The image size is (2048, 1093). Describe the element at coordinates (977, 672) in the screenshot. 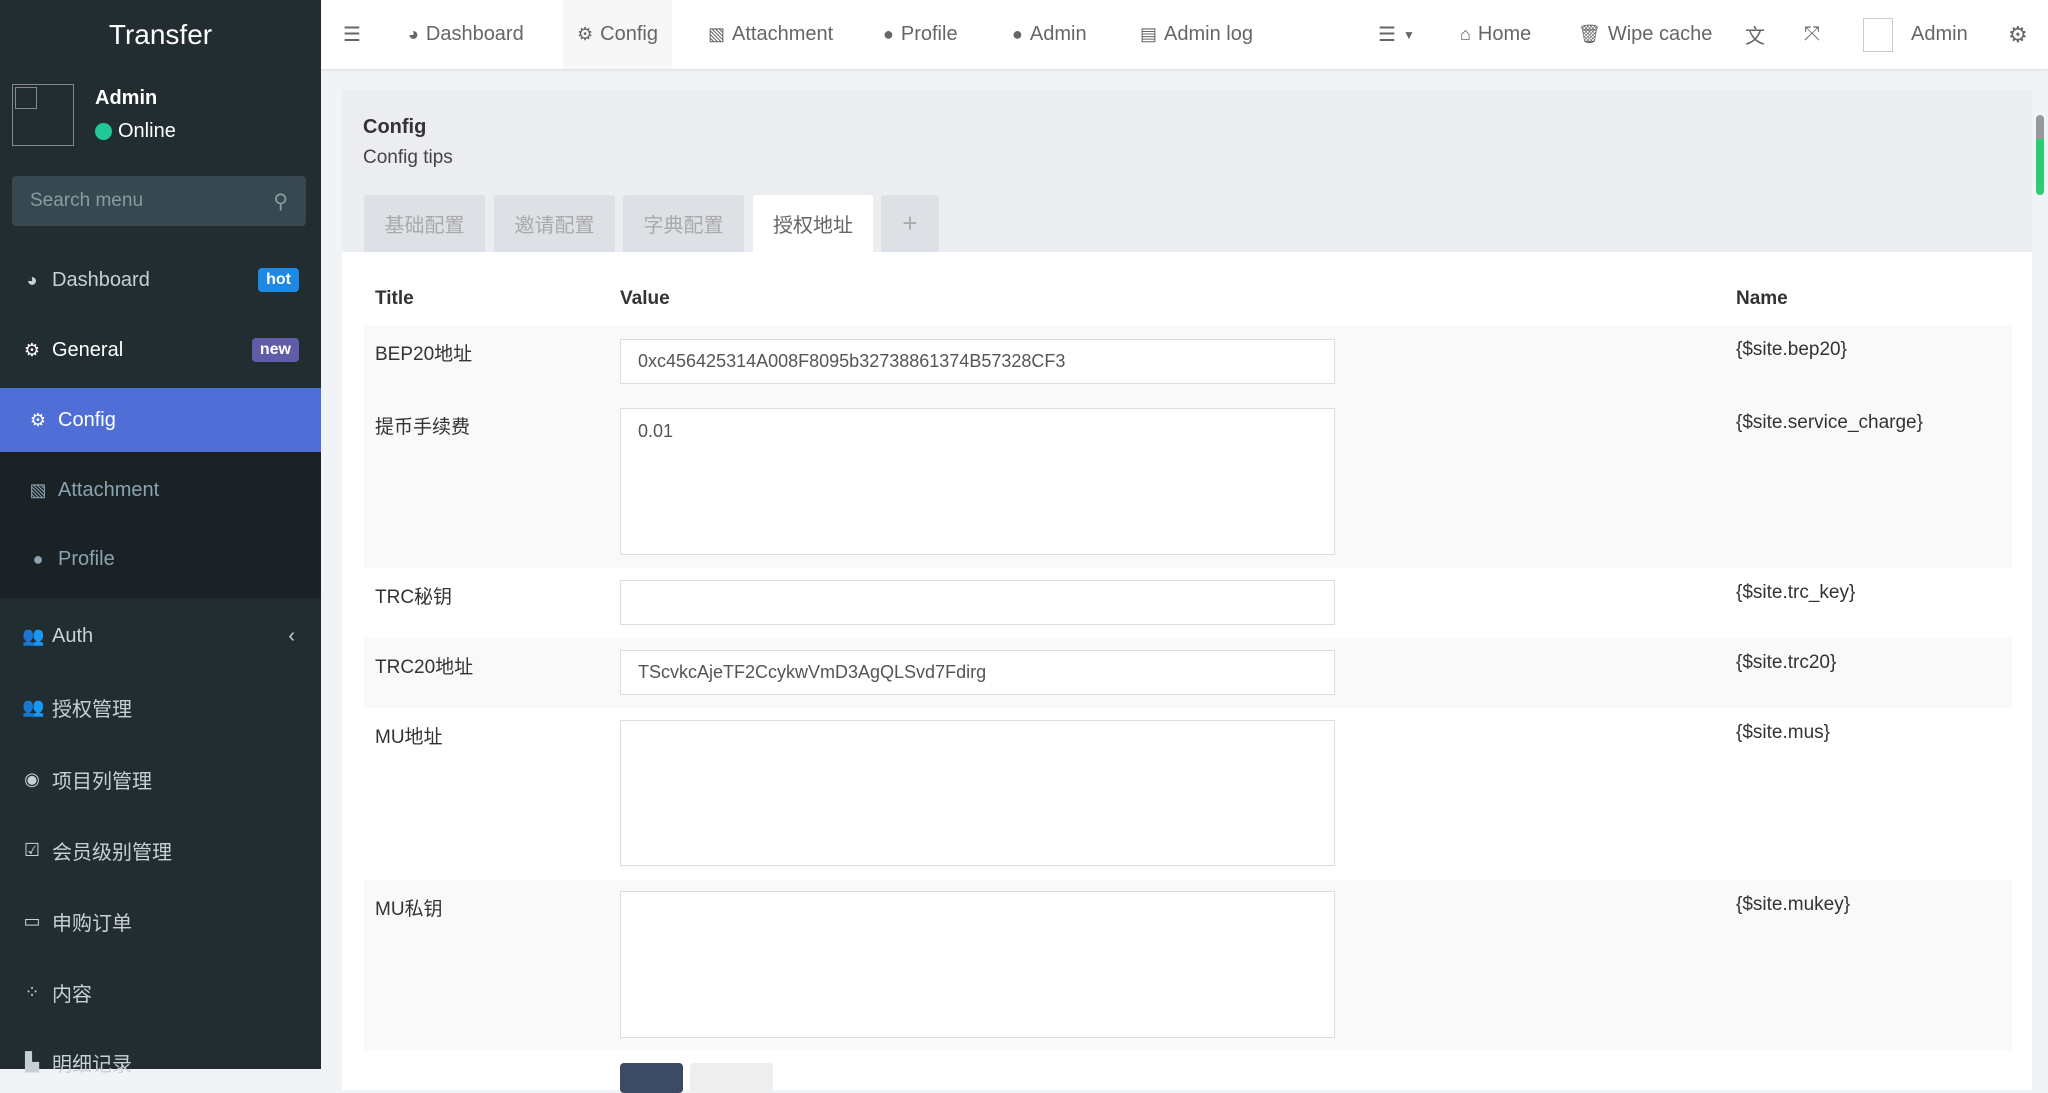

I see `trc20-input: TScvkcAjeTF2CcykwVmD3AgQLSvd7Fdirg` at that location.